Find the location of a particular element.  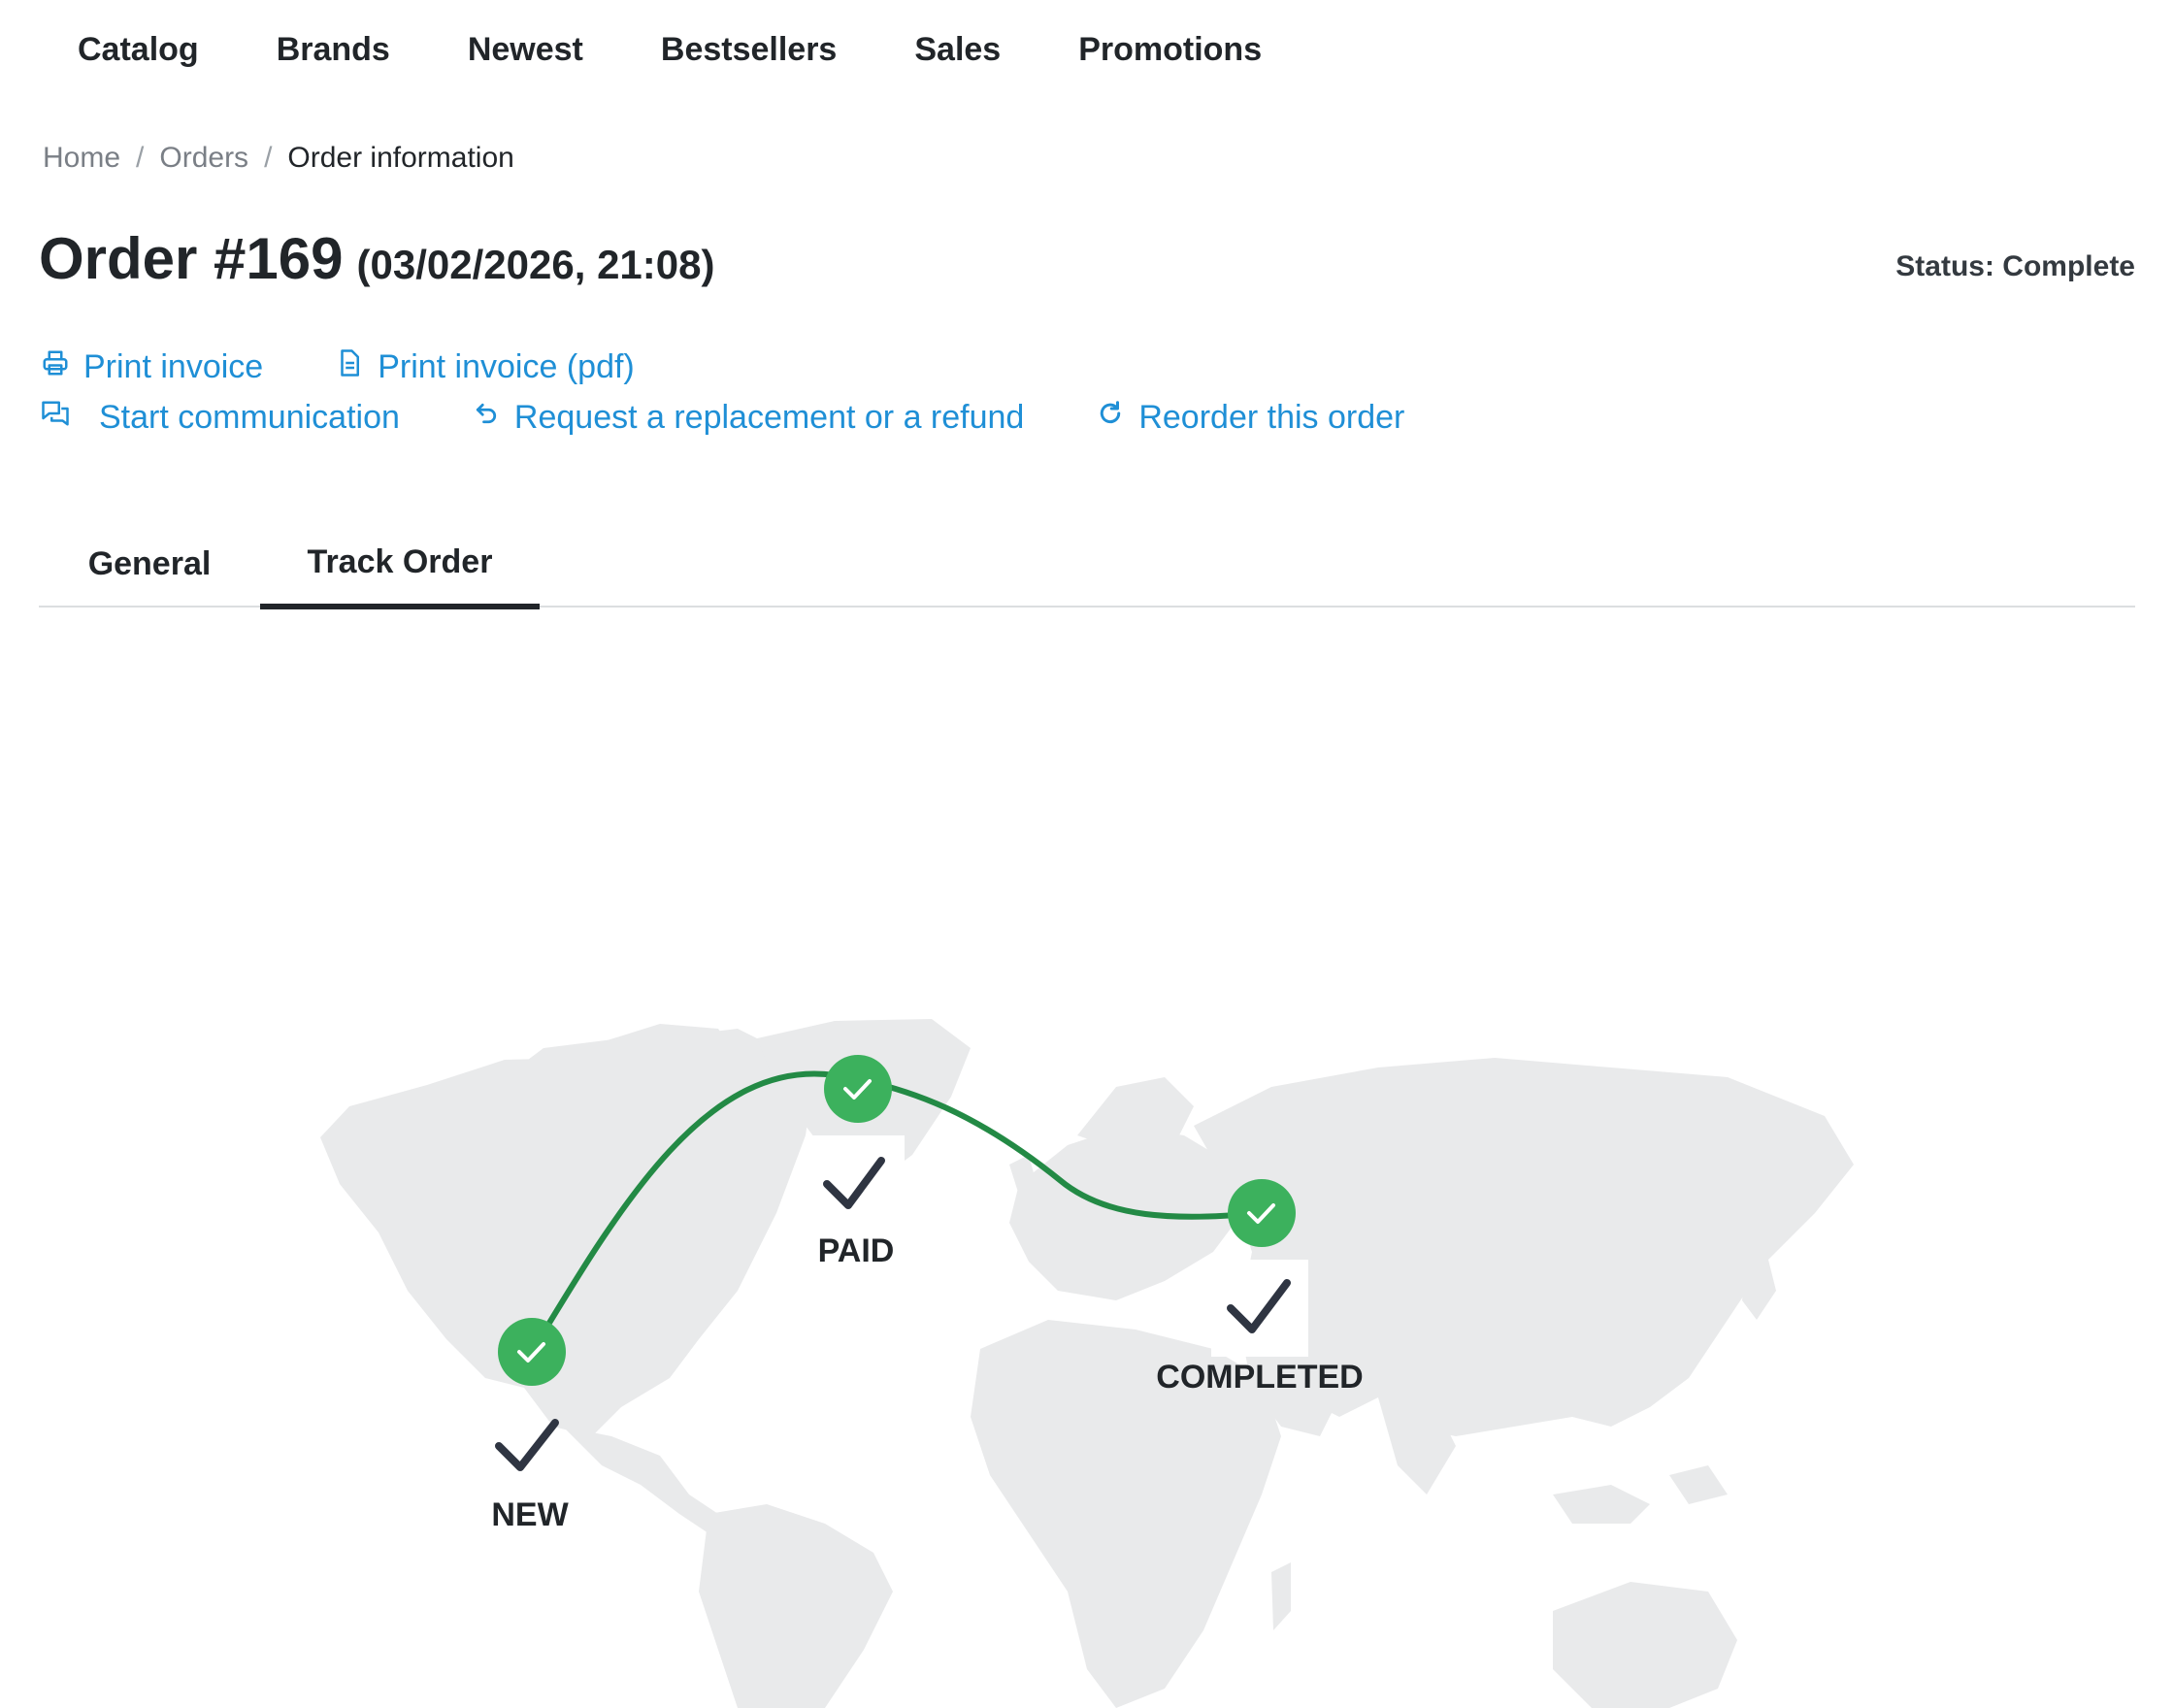

chat-icon is located at coordinates (70, 418).